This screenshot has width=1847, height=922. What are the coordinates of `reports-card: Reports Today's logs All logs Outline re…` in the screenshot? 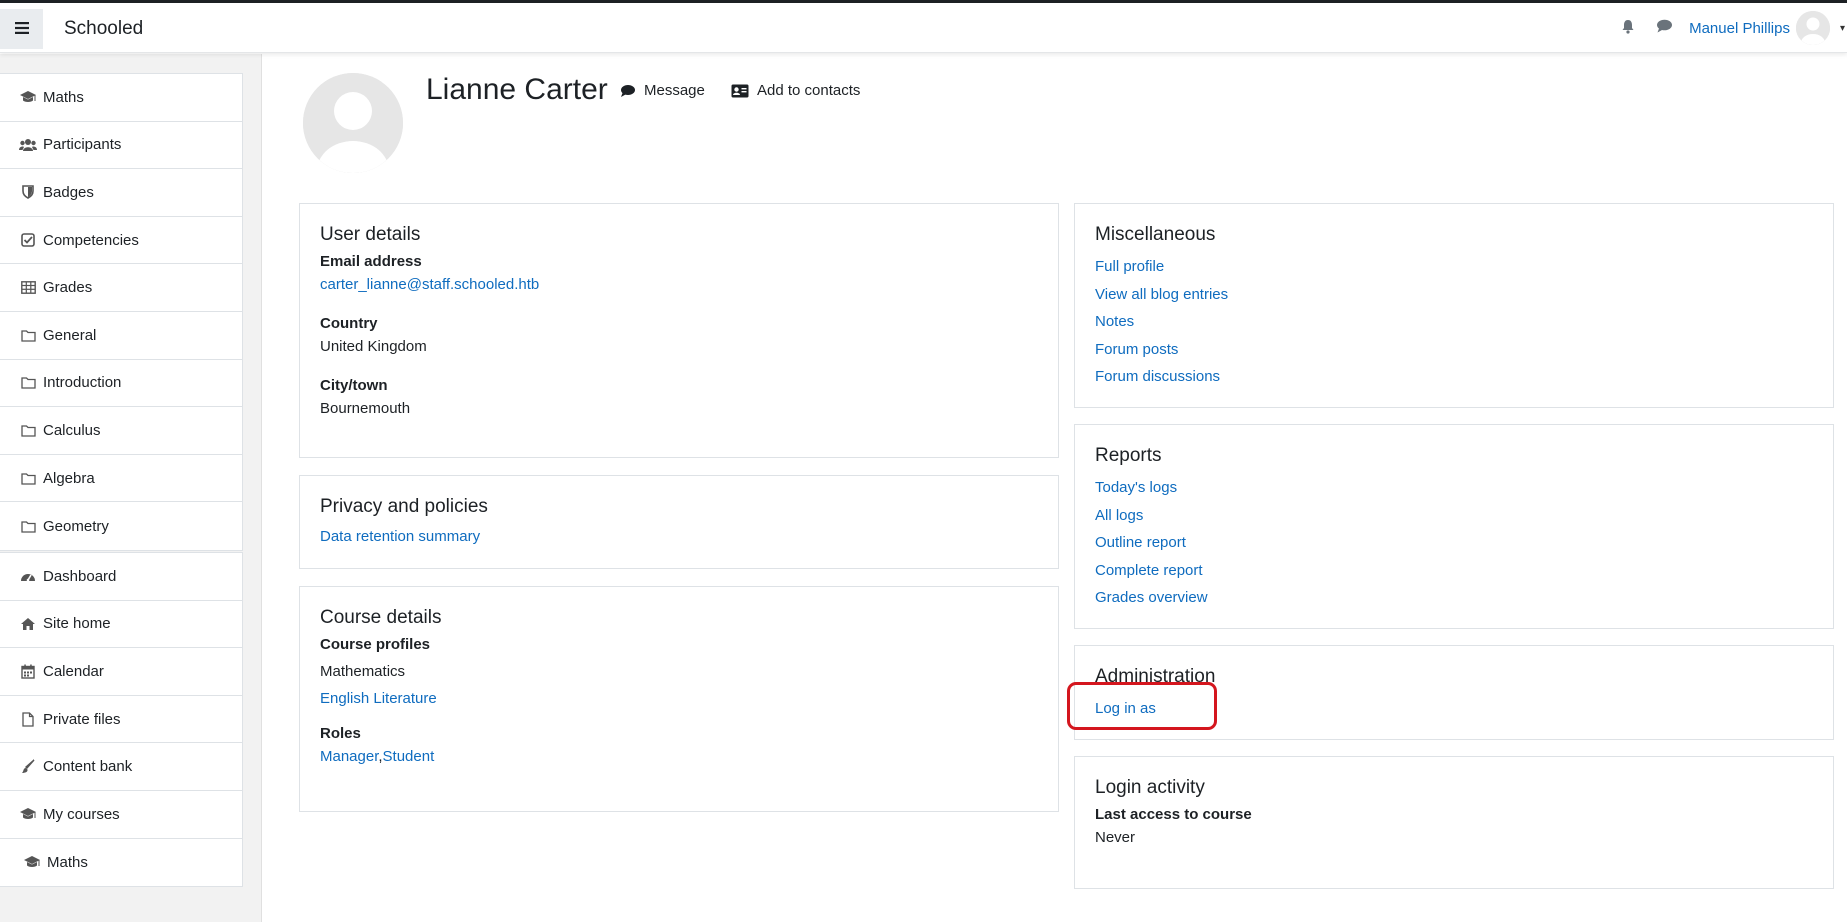 It's located at (1454, 526).